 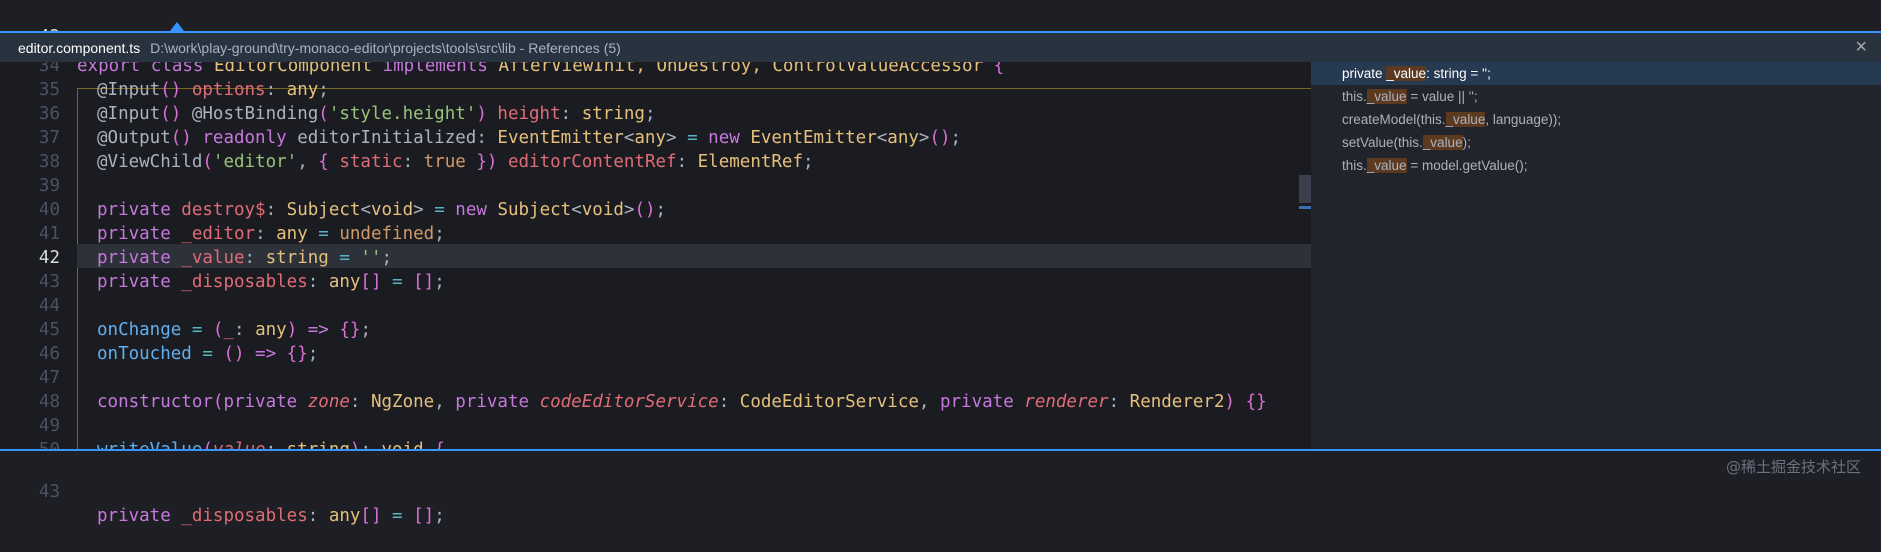 What do you see at coordinates (49, 210) in the screenshot?
I see `line-number: 40` at bounding box center [49, 210].